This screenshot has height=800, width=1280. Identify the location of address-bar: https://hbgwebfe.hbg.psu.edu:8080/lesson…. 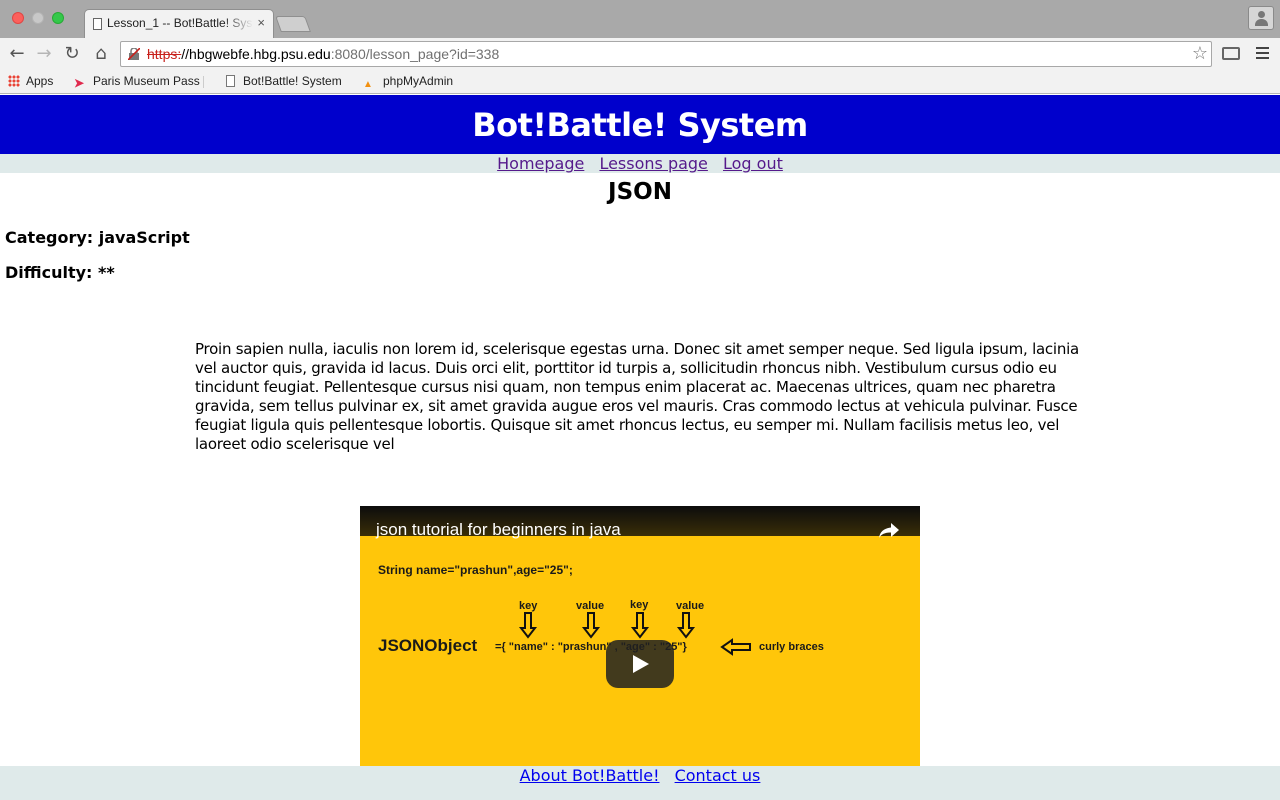
(666, 54).